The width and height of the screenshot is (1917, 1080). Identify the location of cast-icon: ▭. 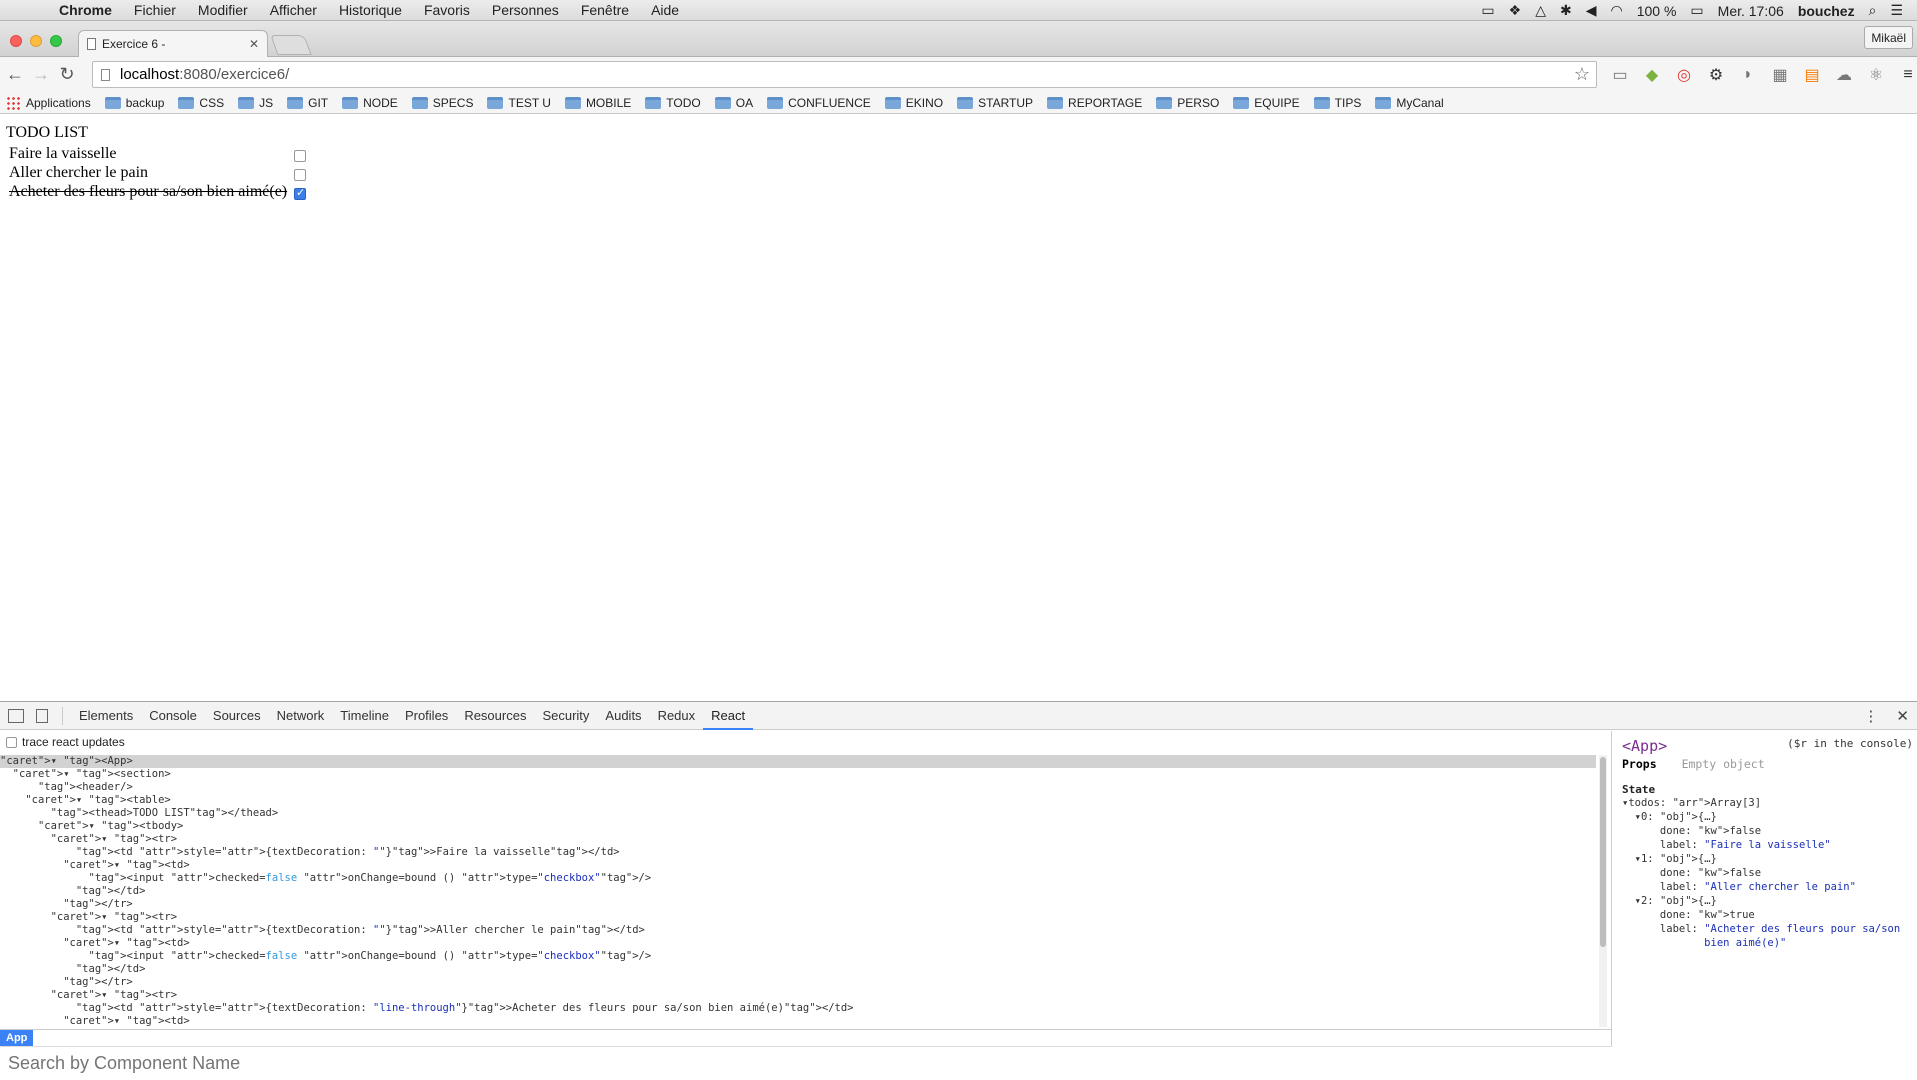
(1487, 10).